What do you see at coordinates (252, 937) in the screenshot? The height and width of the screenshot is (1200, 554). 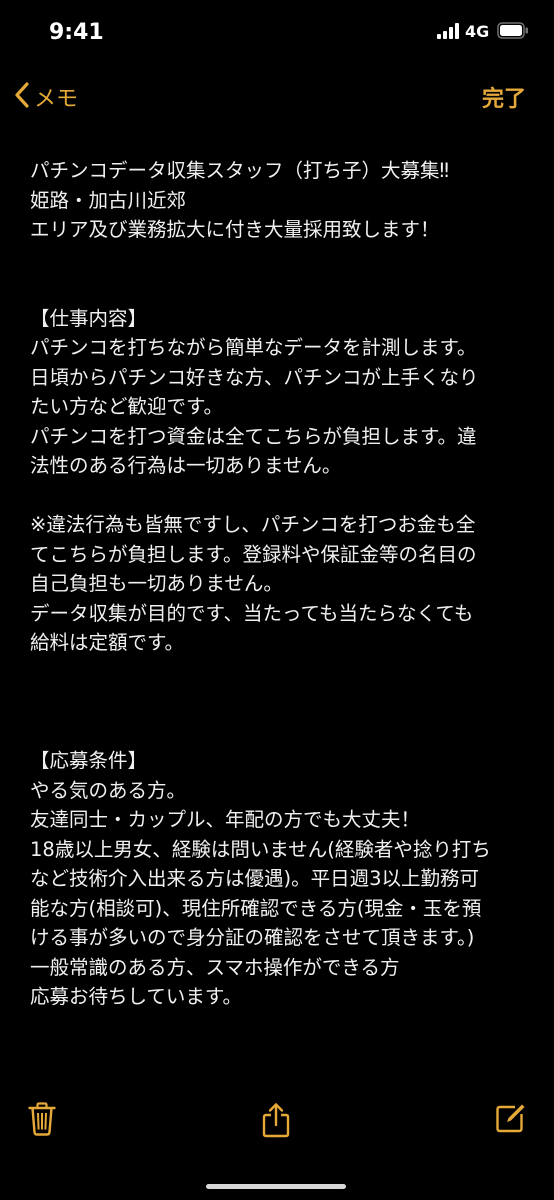 I see `note-line: ける事が多いので身分証の確認をさせて頂きます。)` at bounding box center [252, 937].